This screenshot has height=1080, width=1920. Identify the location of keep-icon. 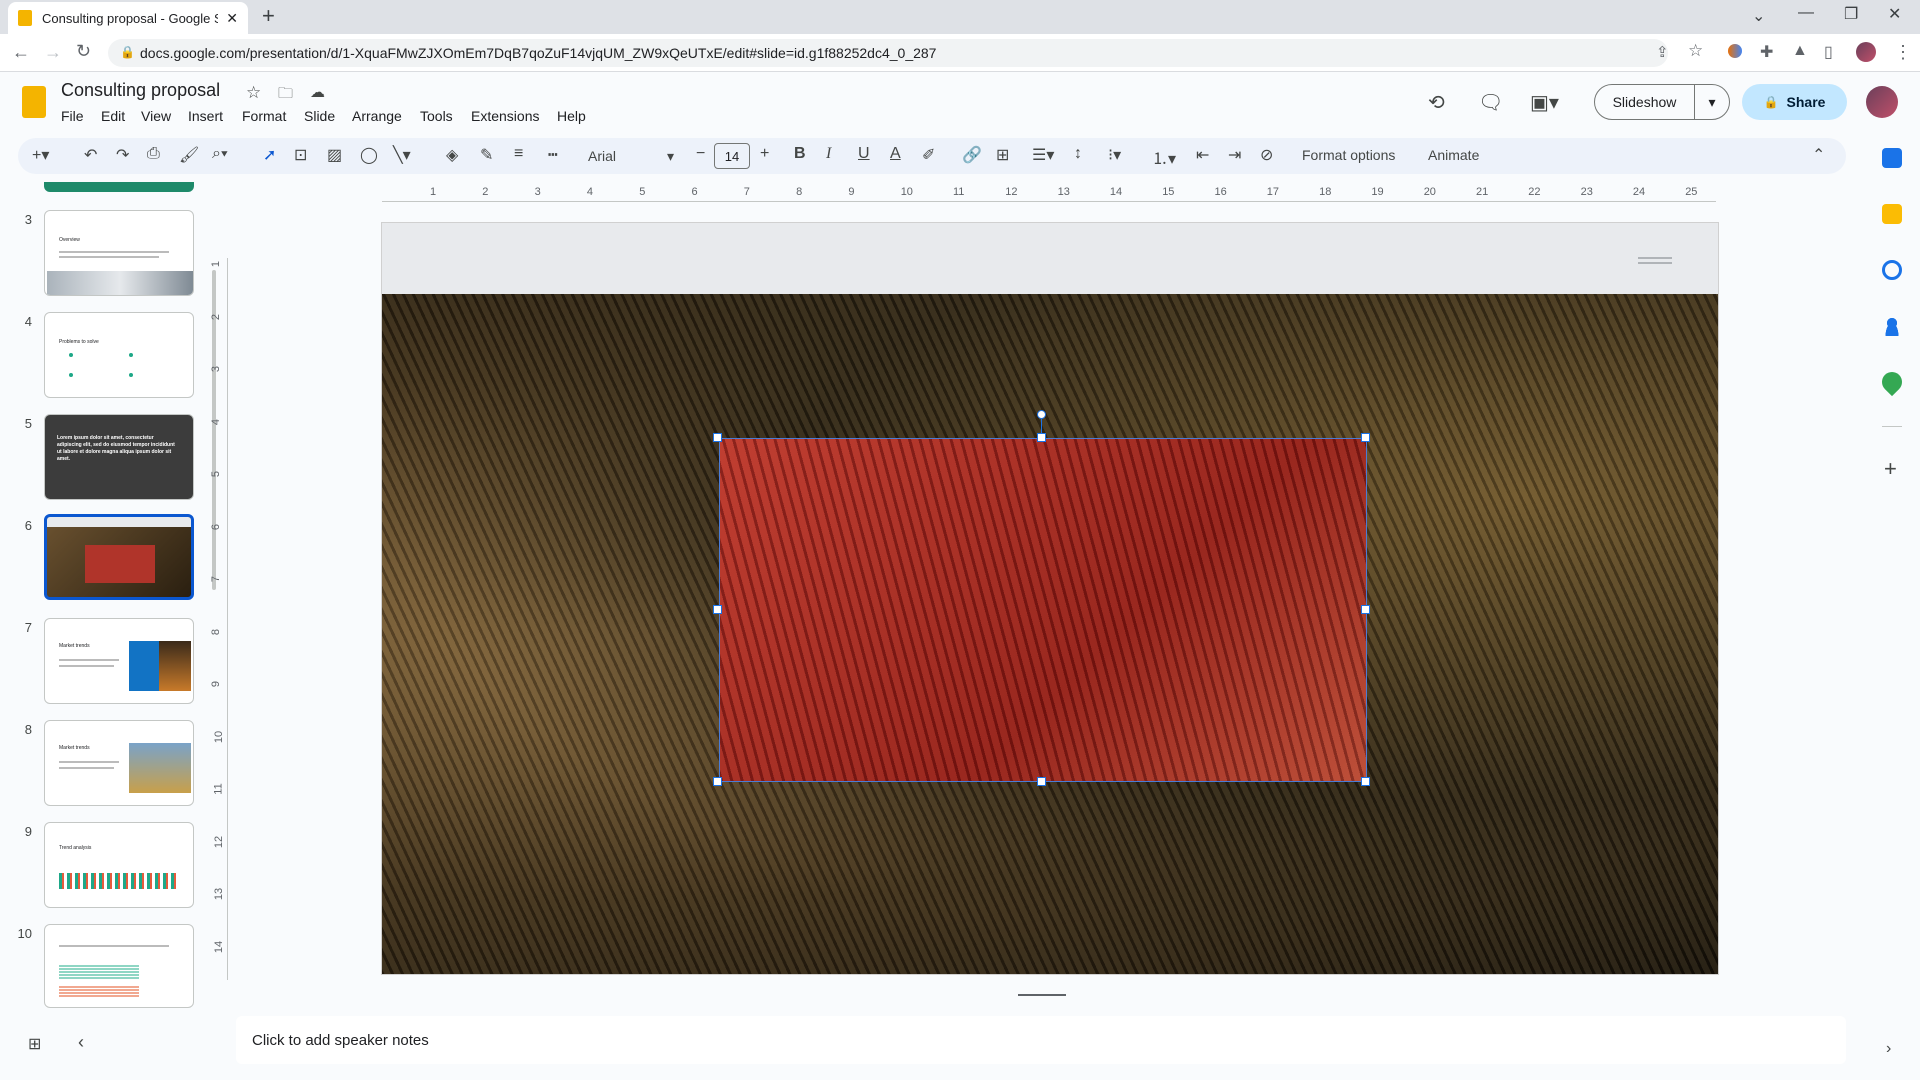
(1892, 214).